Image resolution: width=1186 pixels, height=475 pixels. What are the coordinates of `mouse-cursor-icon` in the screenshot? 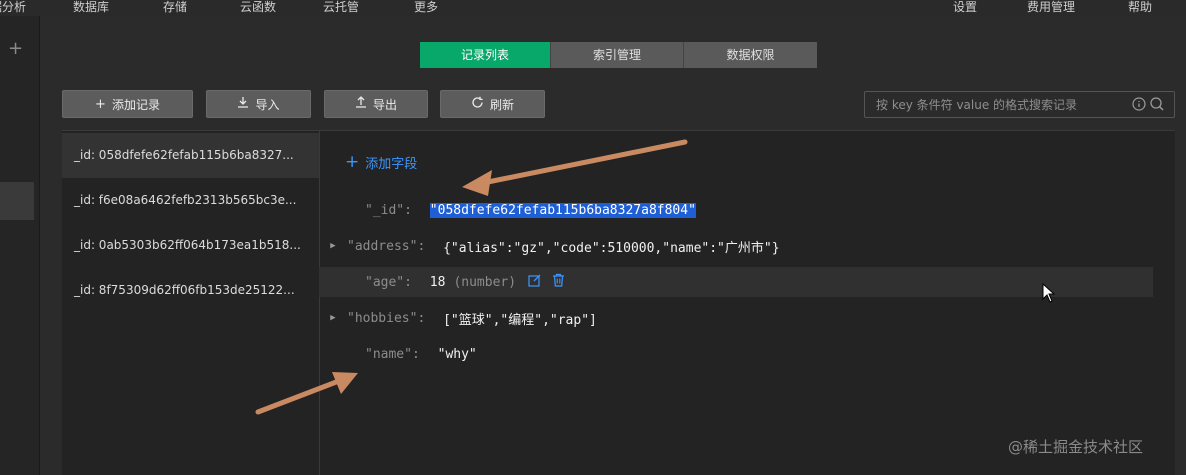 It's located at (1049, 293).